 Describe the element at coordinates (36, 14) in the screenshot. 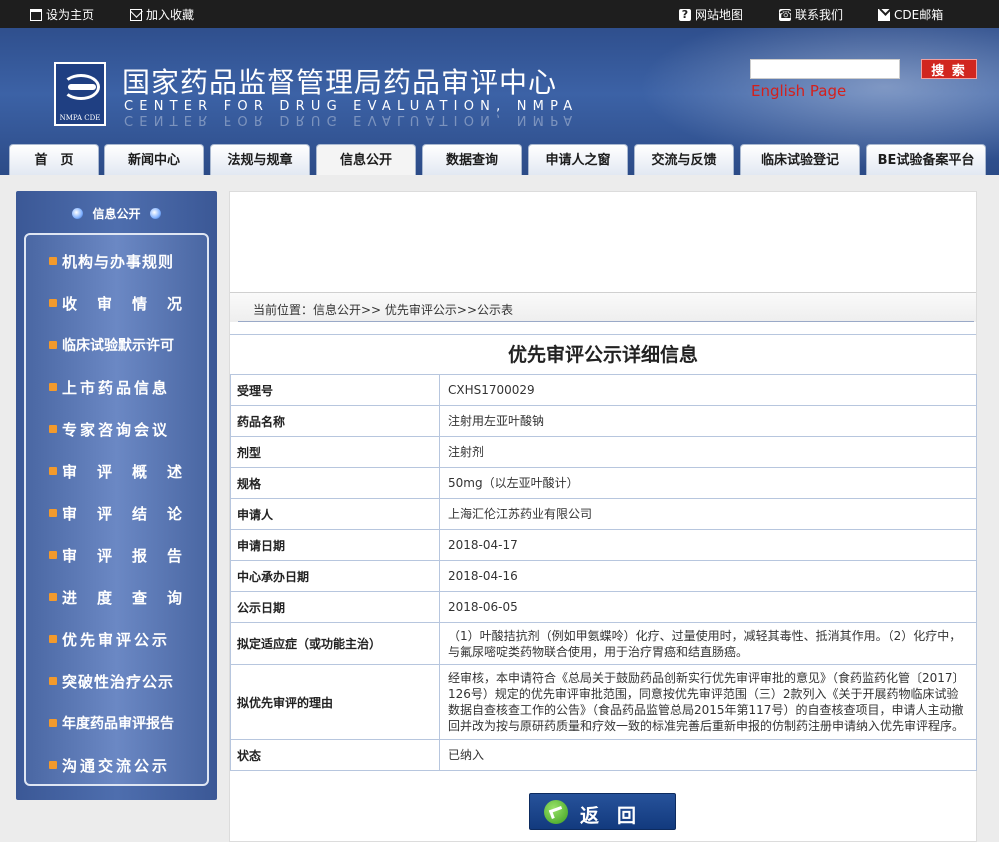

I see `home-icon` at that location.